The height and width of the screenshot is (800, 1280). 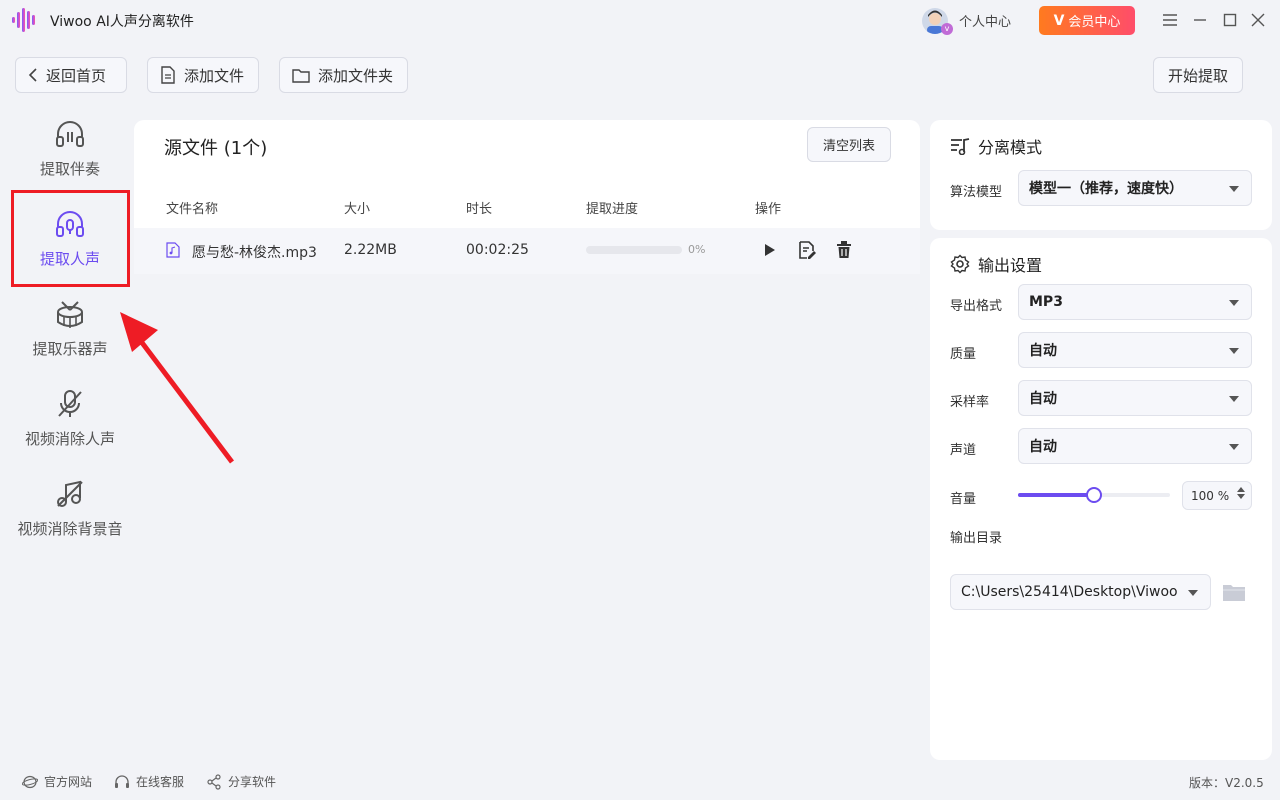 I want to click on browse-folder-icon, so click(x=1234, y=592).